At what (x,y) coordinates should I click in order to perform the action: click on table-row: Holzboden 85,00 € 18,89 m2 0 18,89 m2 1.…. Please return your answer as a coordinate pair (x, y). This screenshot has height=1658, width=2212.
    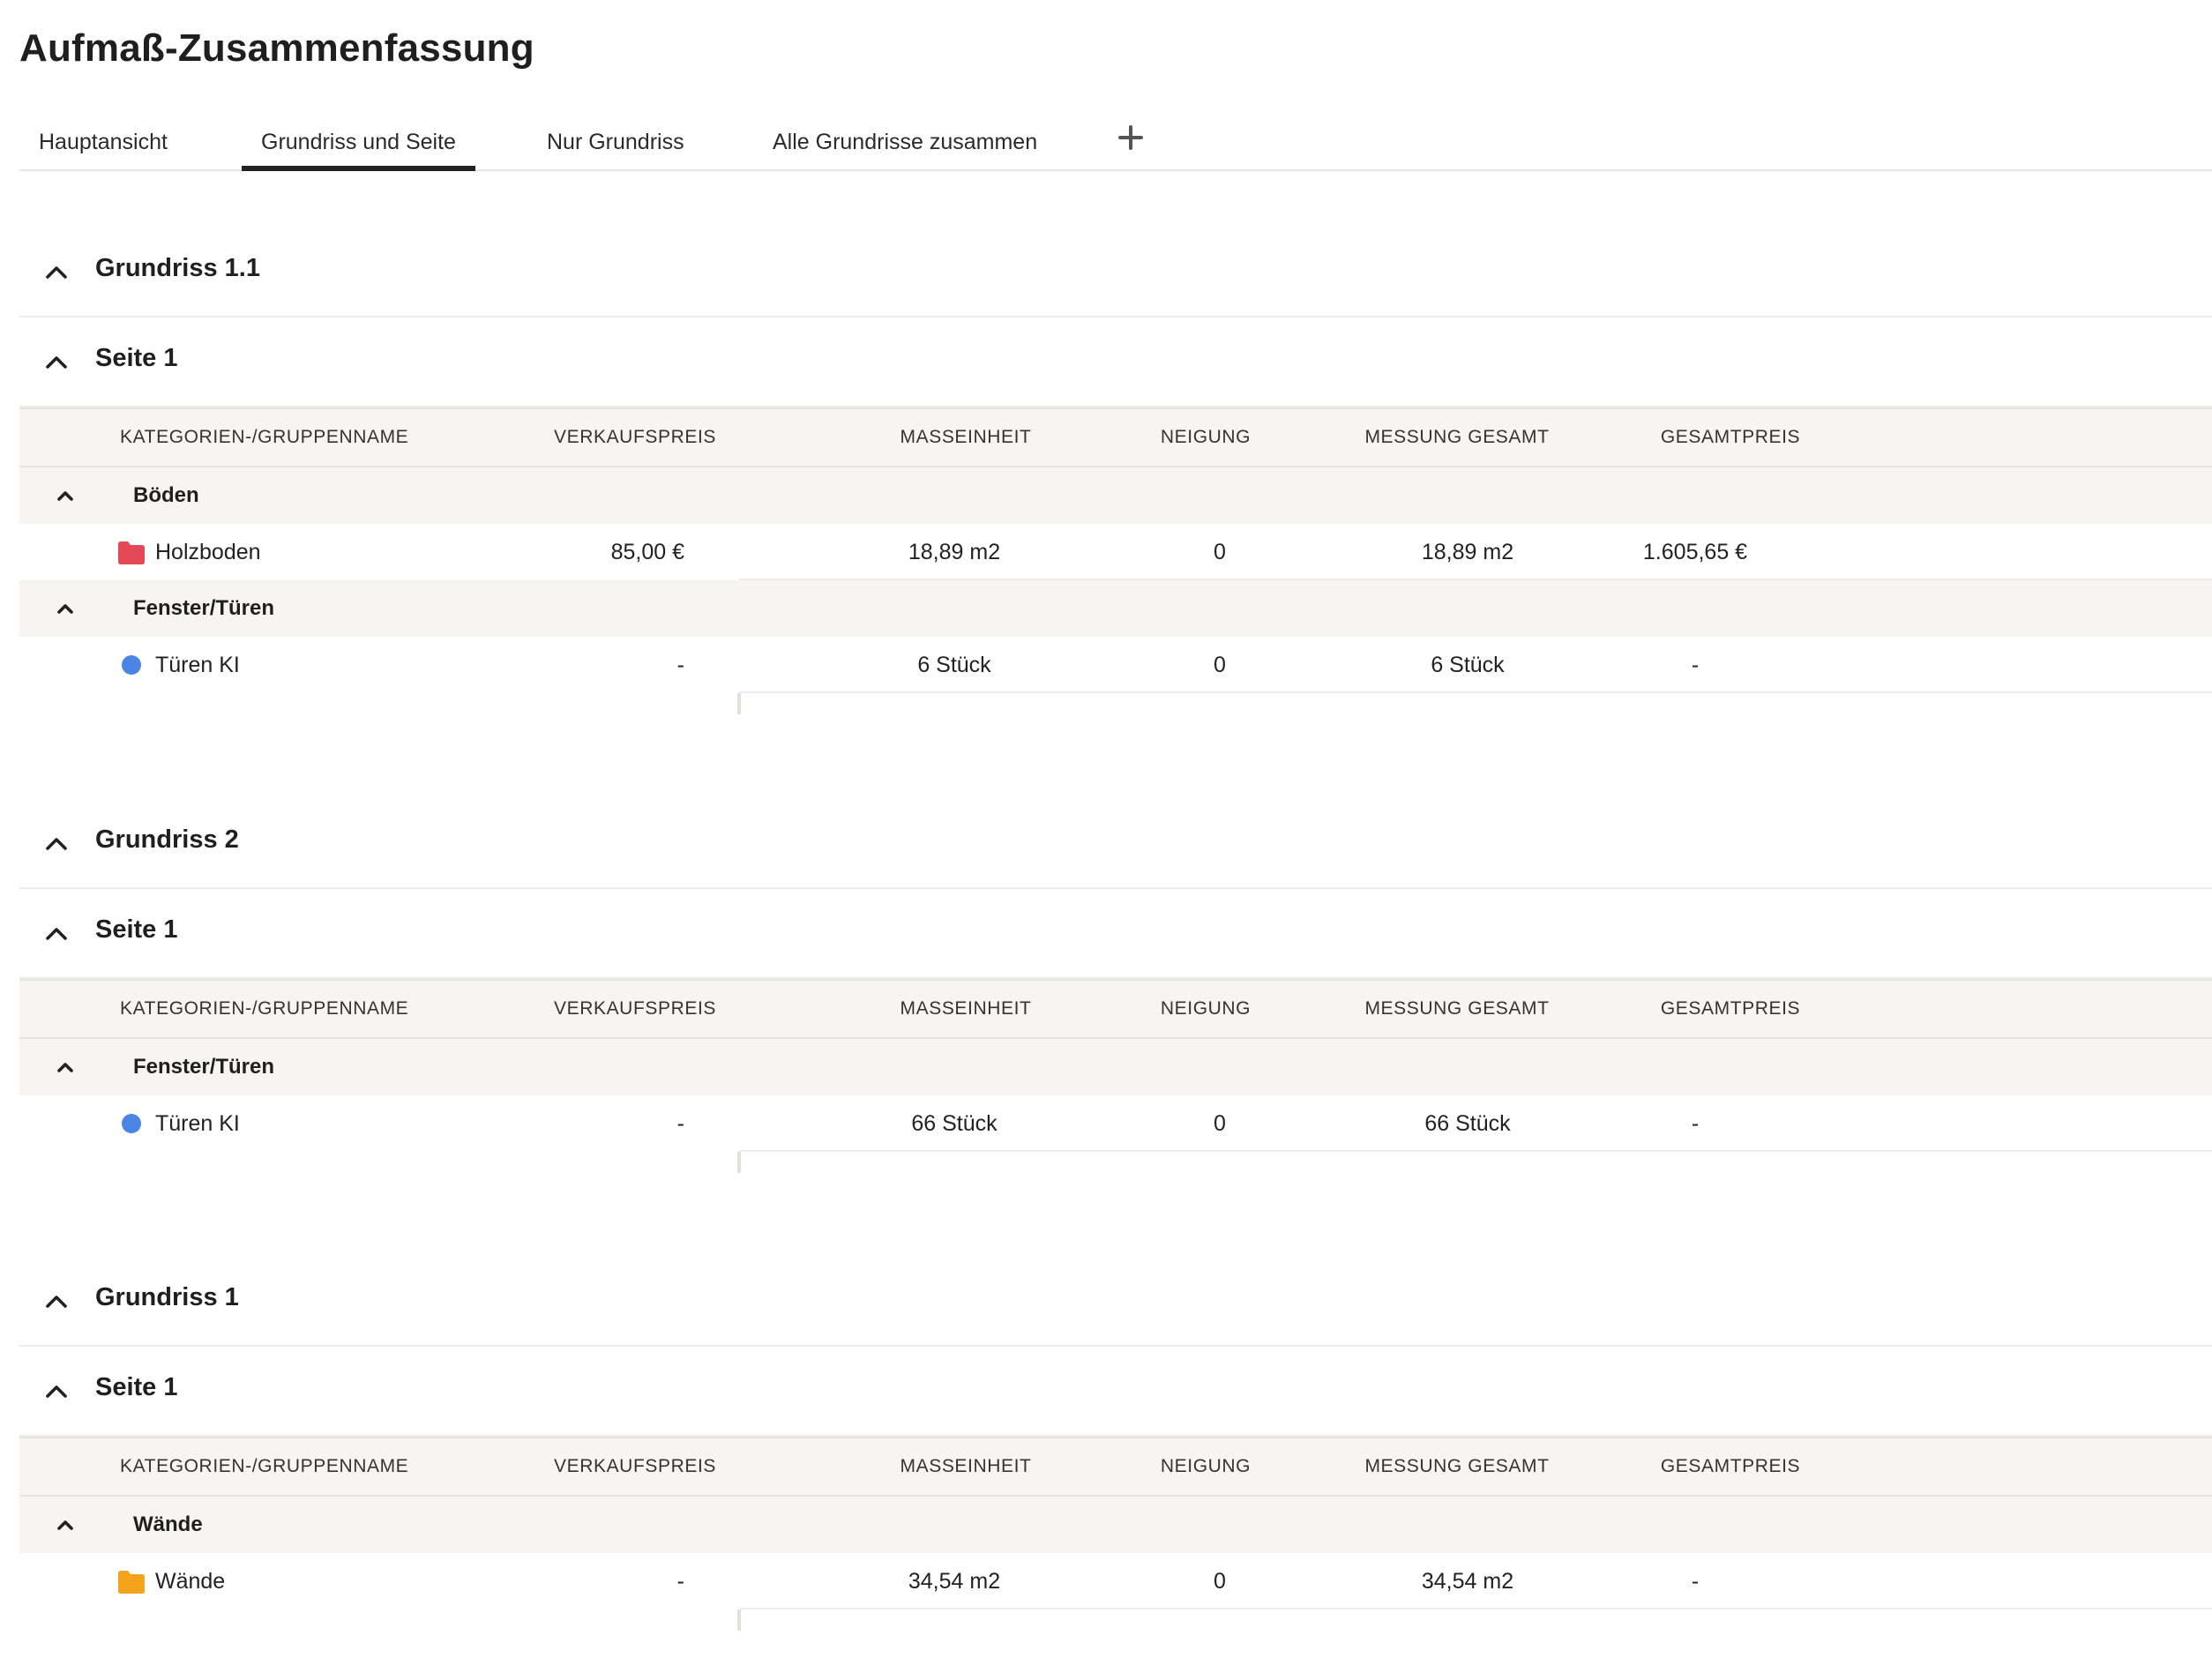
    Looking at the image, I should click on (1115, 552).